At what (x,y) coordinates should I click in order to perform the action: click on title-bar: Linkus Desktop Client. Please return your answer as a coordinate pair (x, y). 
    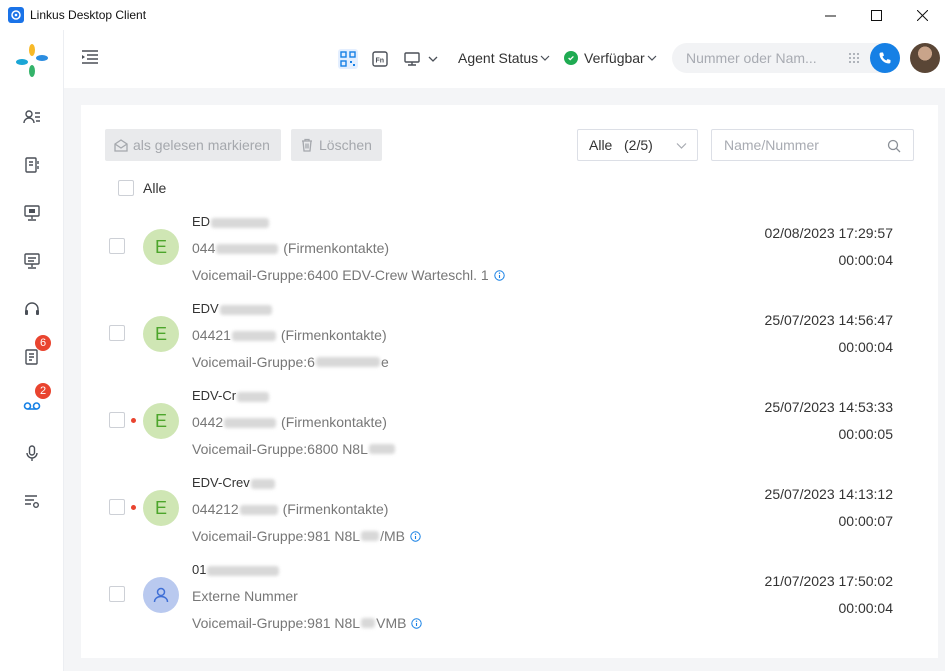
    Looking at the image, I should click on (472, 15).